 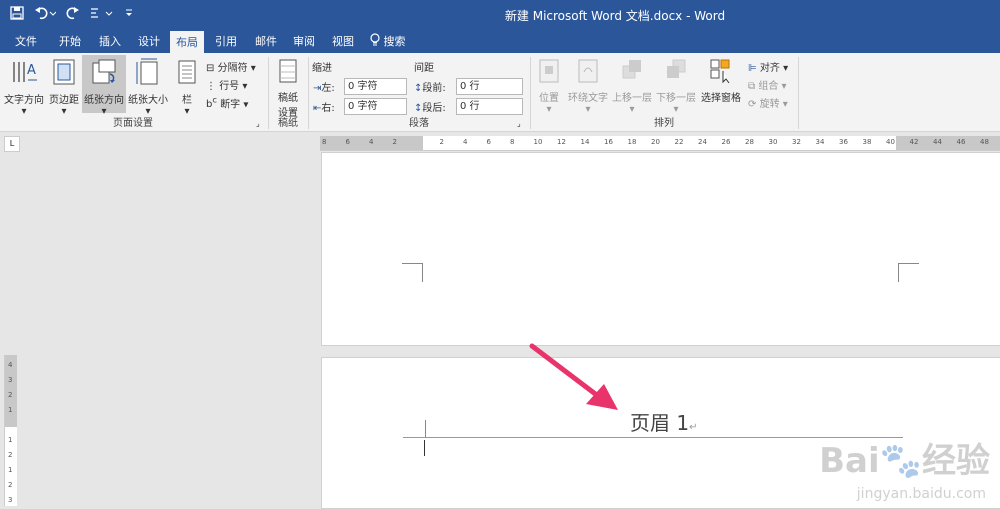 I want to click on tab-design: 设计, so click(x=149, y=41).